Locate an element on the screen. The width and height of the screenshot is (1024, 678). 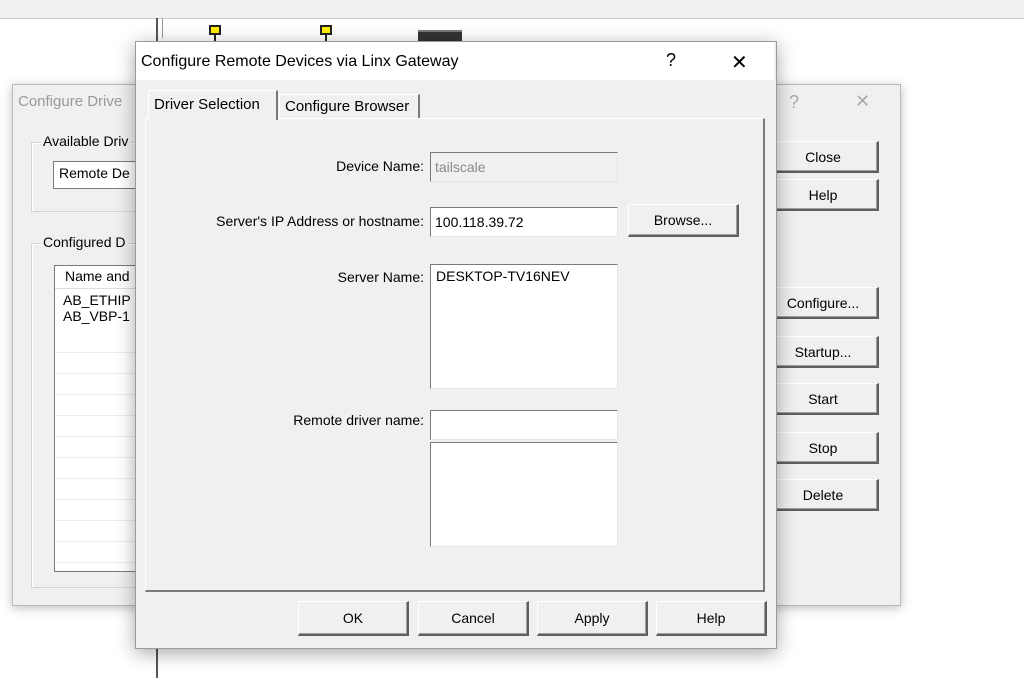
close-icon: ✕ is located at coordinates (739, 62).